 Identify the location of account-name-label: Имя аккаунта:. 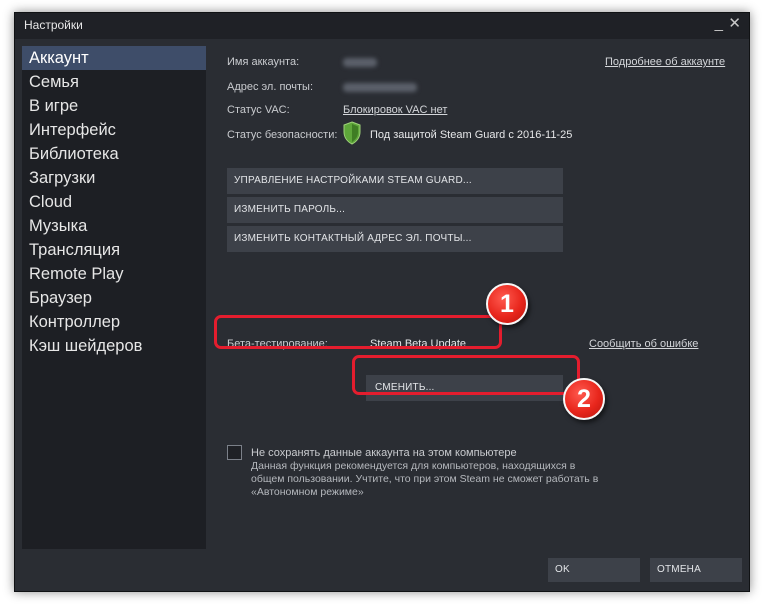
(263, 62).